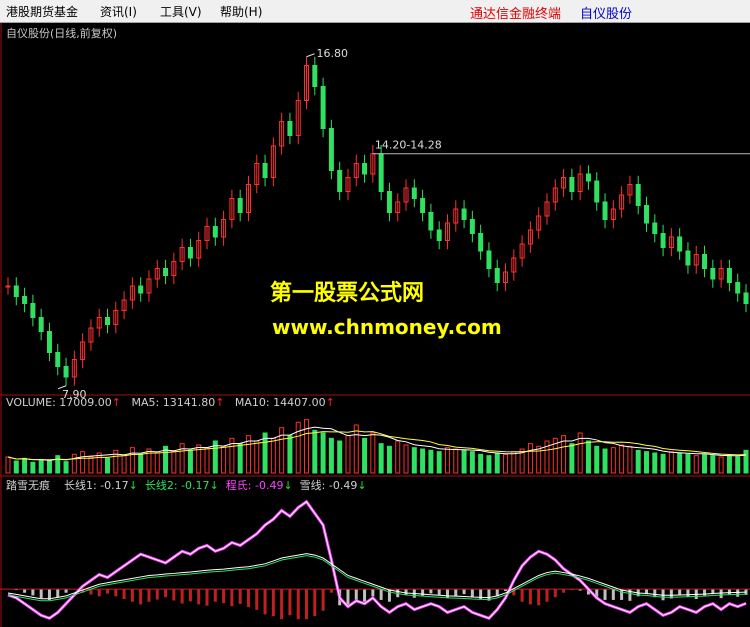  Describe the element at coordinates (333, 53) in the screenshot. I see `high-price-label: 16.80` at that location.